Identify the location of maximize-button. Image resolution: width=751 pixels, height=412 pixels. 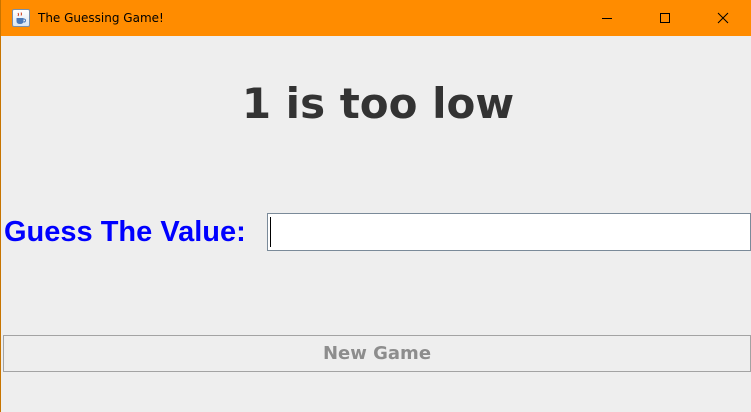
(665, 18).